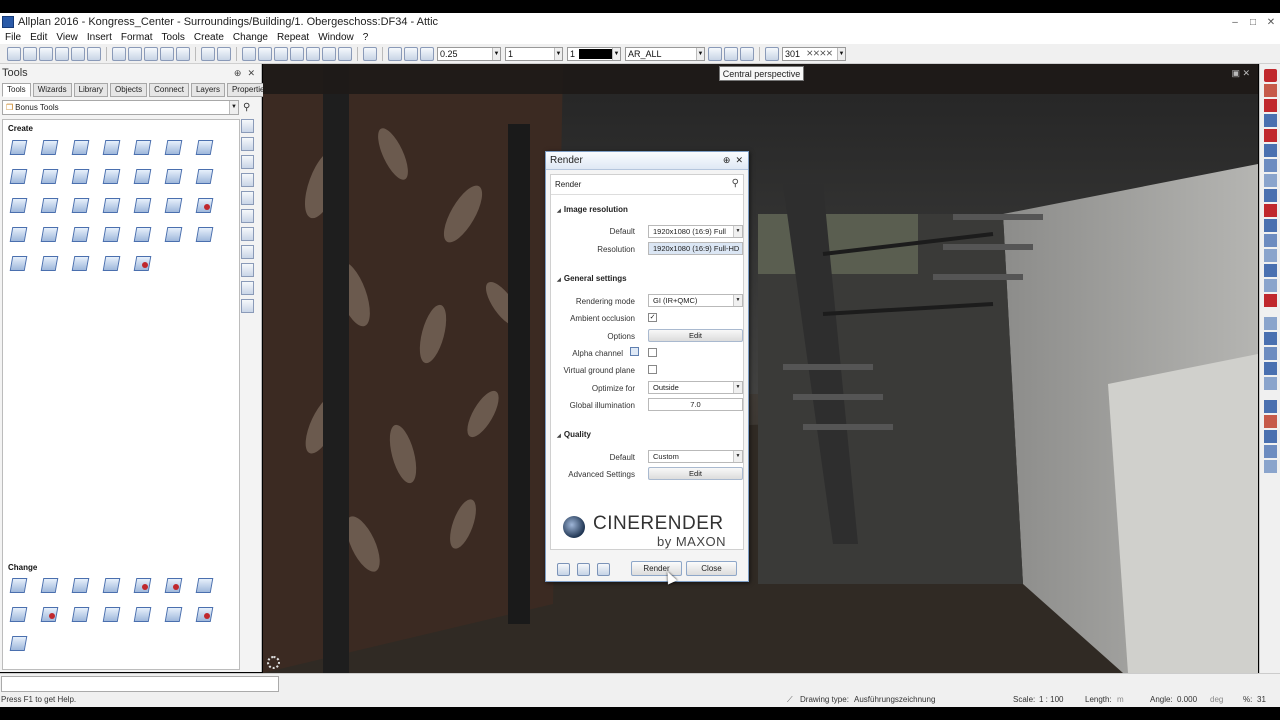 This screenshot has width=1280, height=720. What do you see at coordinates (247, 126) in the screenshot?
I see `cube-icon` at bounding box center [247, 126].